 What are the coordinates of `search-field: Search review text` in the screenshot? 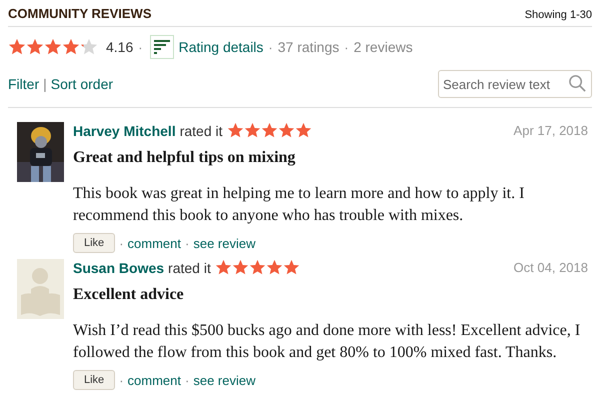 It's located at (515, 84).